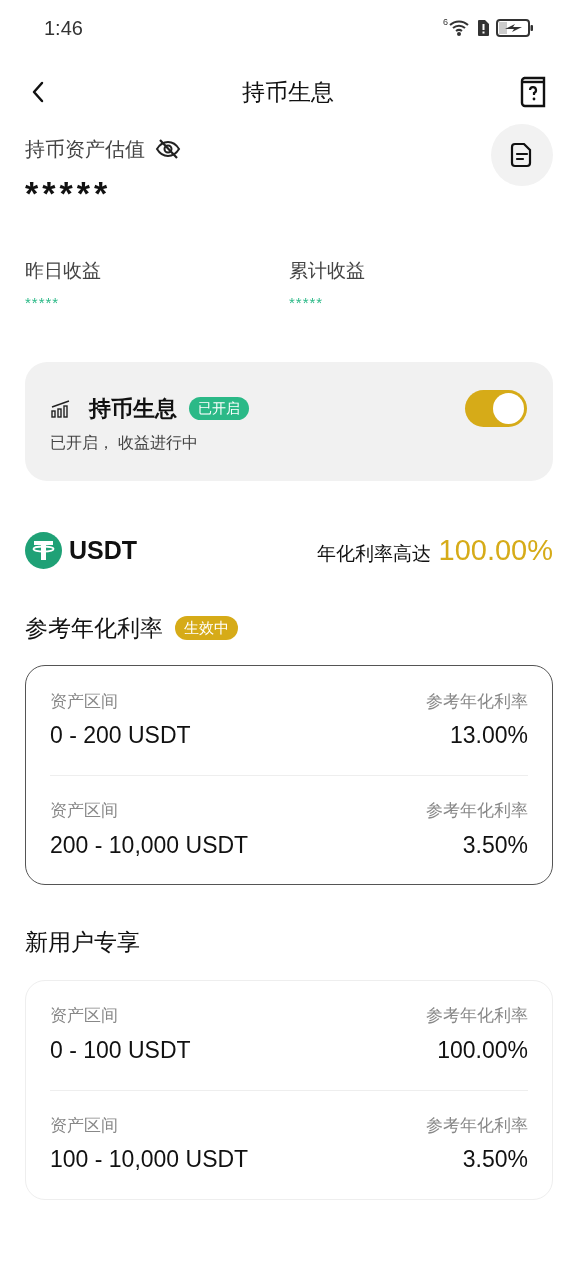 This screenshot has height=1280, width=578. Describe the element at coordinates (482, 1050) in the screenshot. I see `rate-value: 100.00%` at that location.